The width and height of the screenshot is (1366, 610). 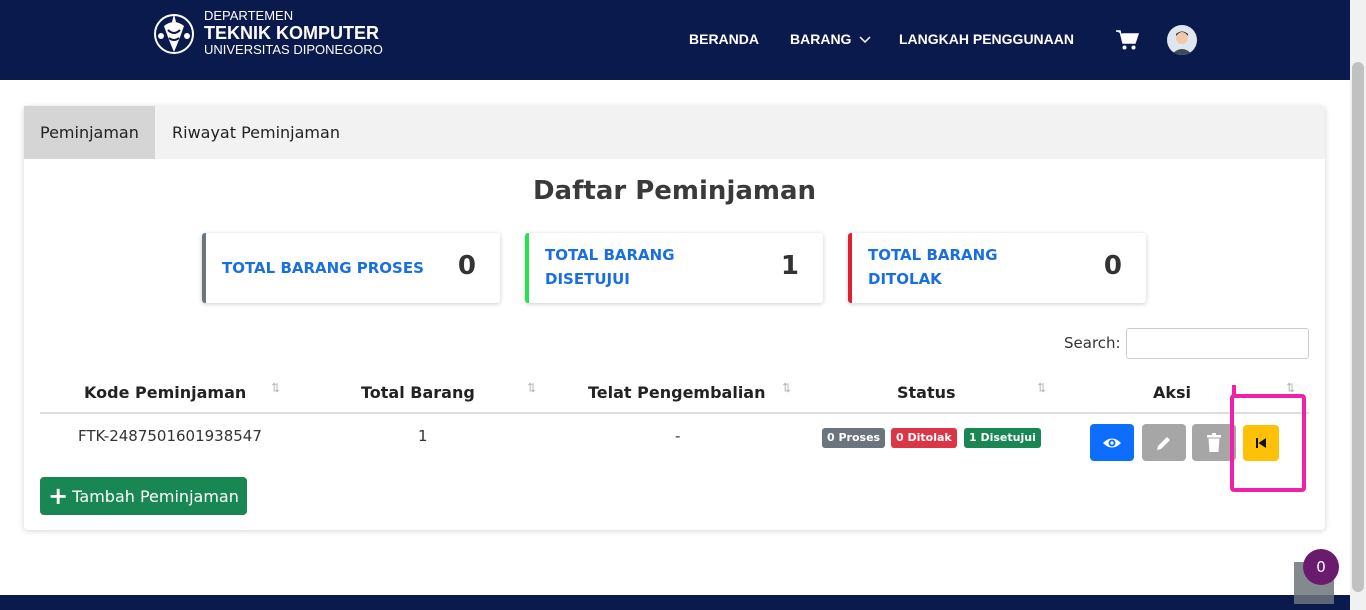 What do you see at coordinates (587, 279) in the screenshot?
I see `stat-label-line-2: DISETUJUI` at bounding box center [587, 279].